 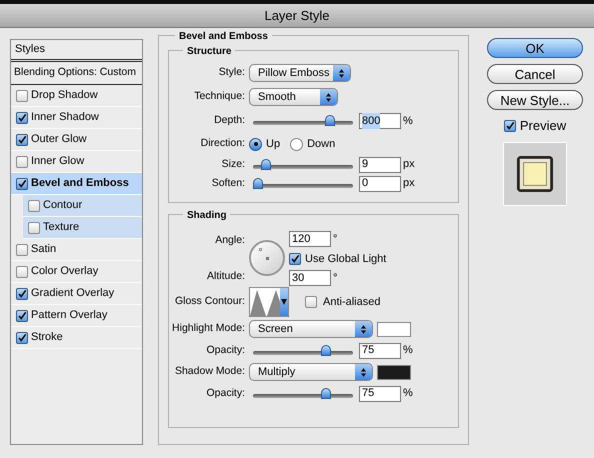 I want to click on effect-subitem: Texture, so click(x=82, y=228).